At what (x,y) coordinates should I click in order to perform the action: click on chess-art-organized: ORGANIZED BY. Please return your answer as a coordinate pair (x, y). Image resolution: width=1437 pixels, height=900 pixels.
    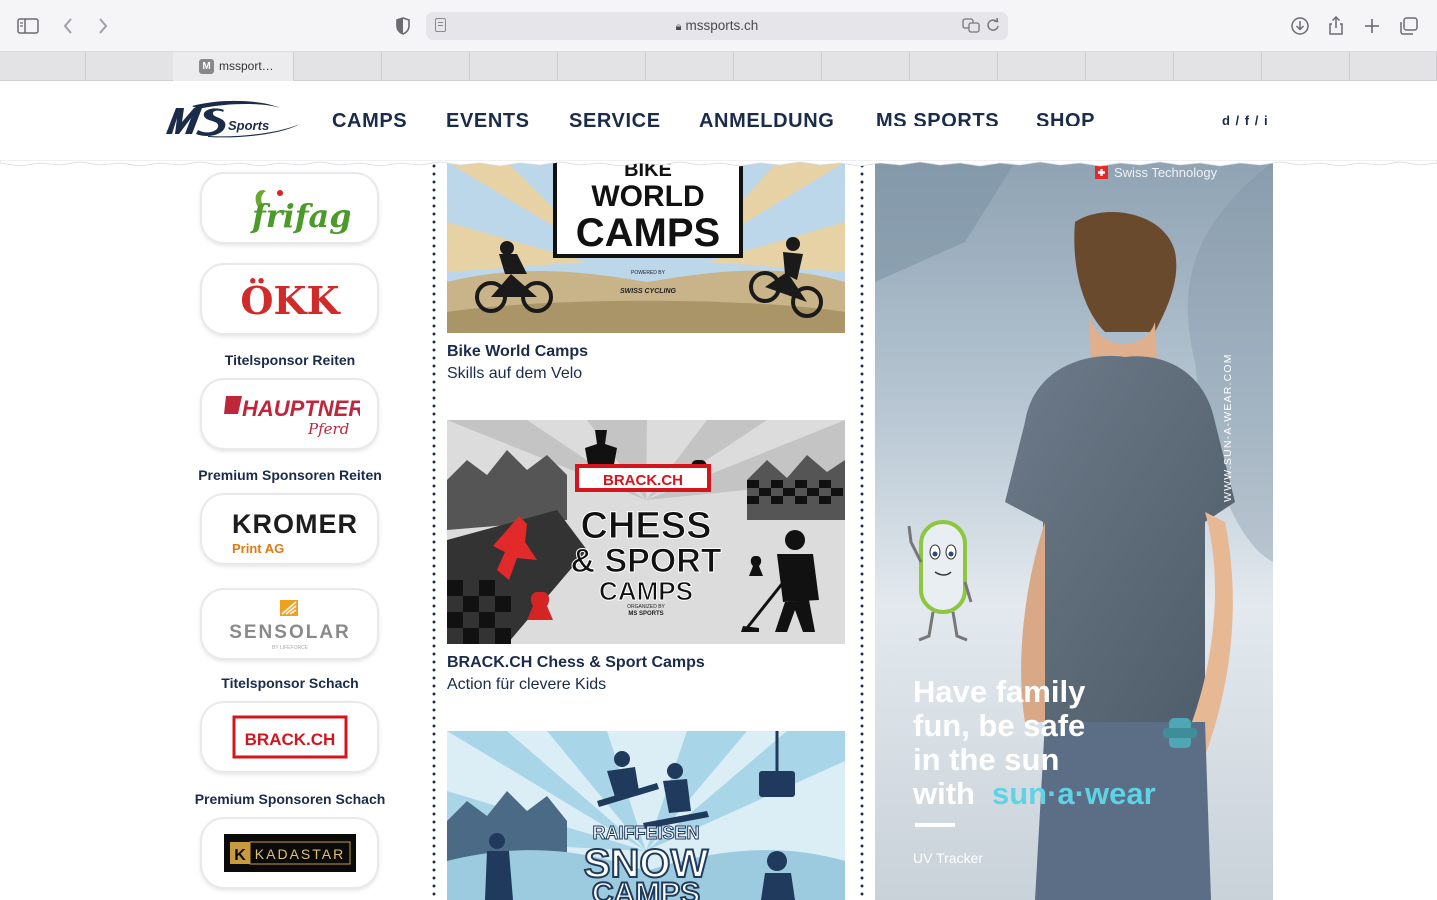
    Looking at the image, I should click on (646, 607).